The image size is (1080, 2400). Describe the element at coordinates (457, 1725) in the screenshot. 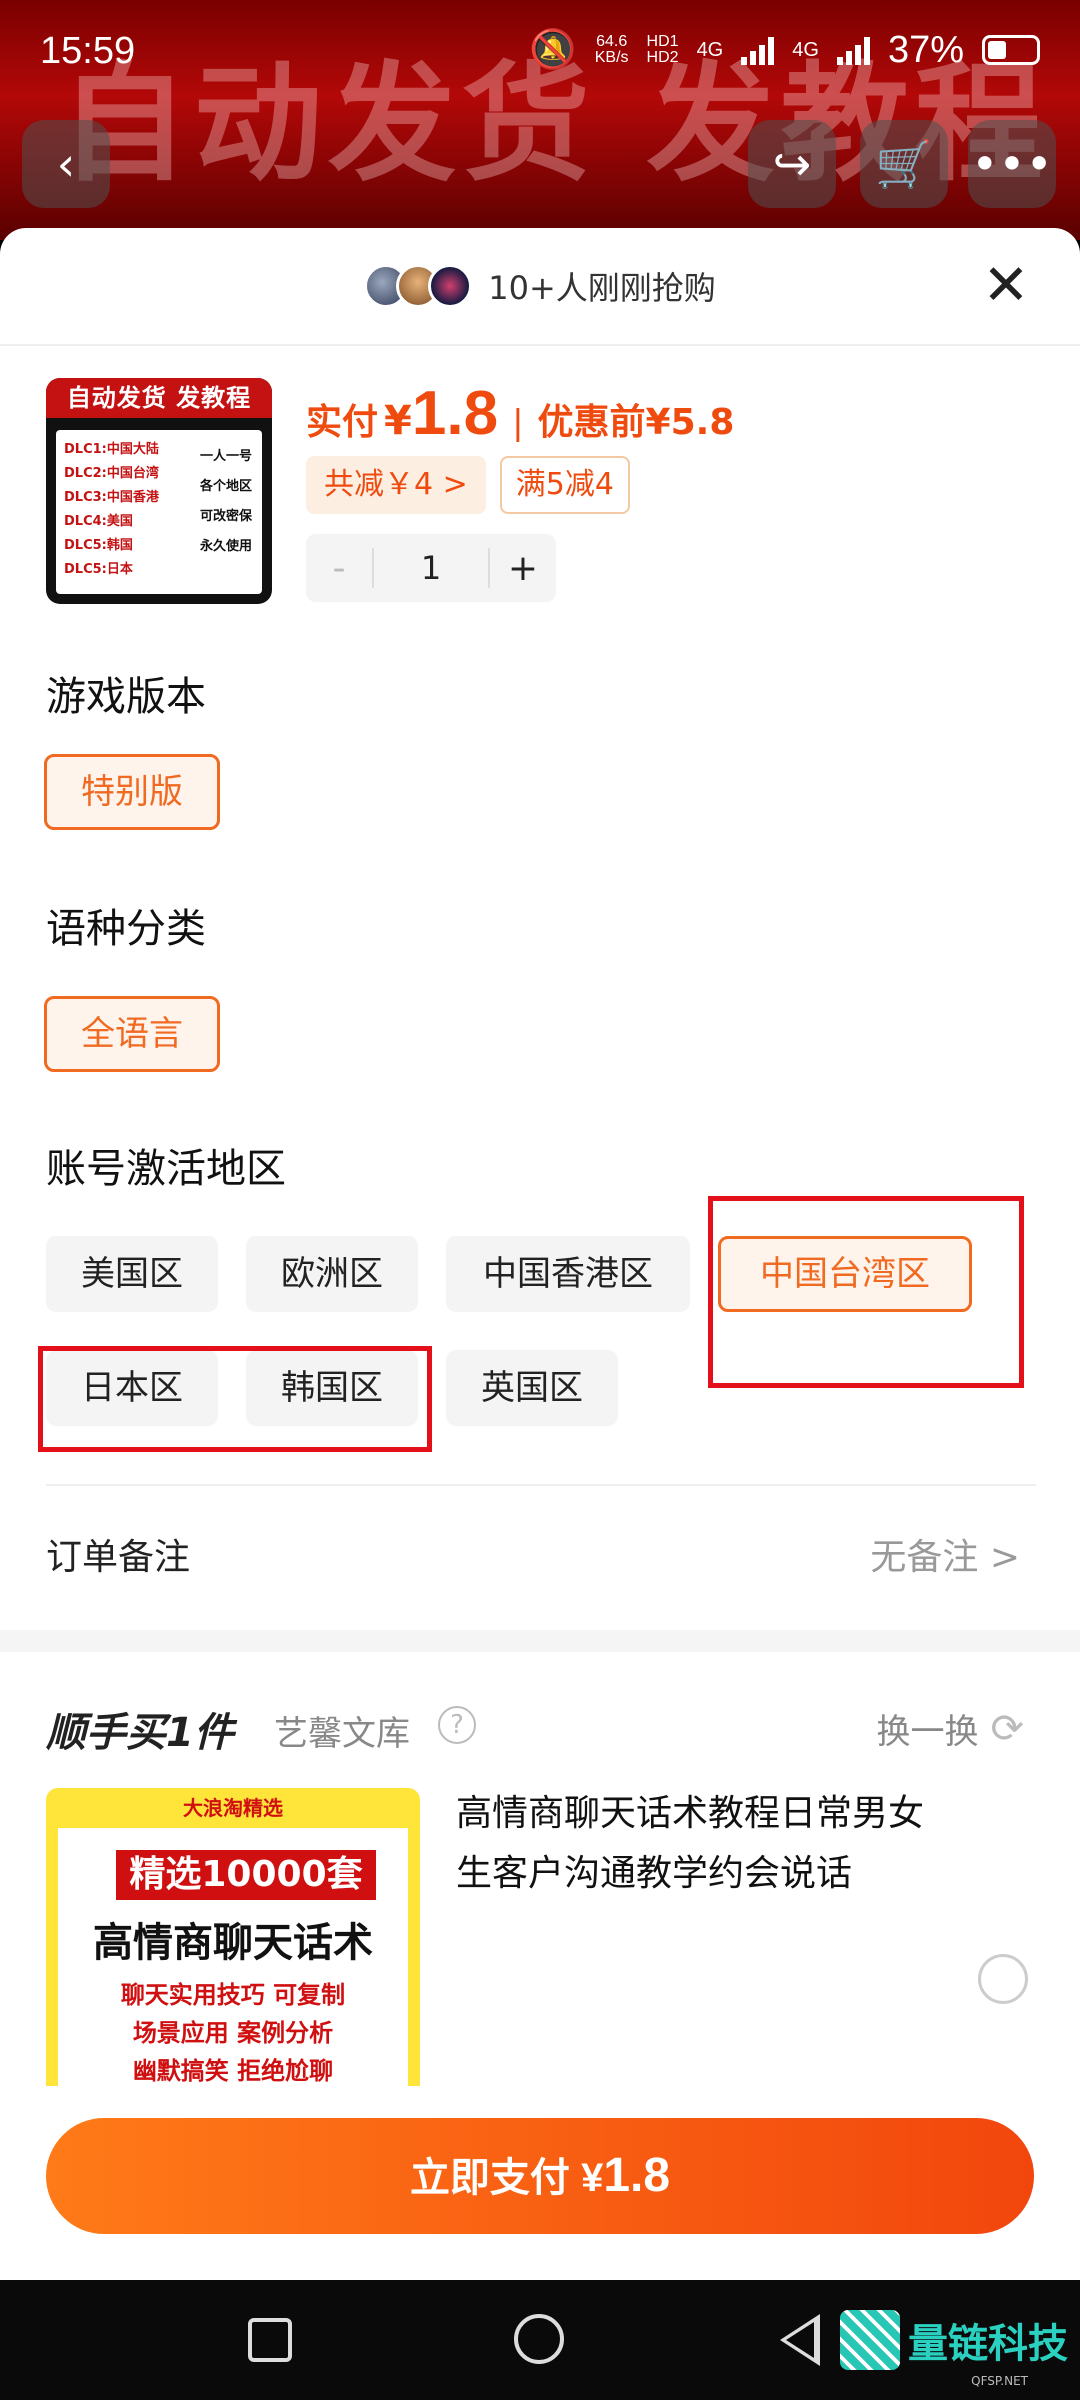

I see `help-icon: ?` at that location.